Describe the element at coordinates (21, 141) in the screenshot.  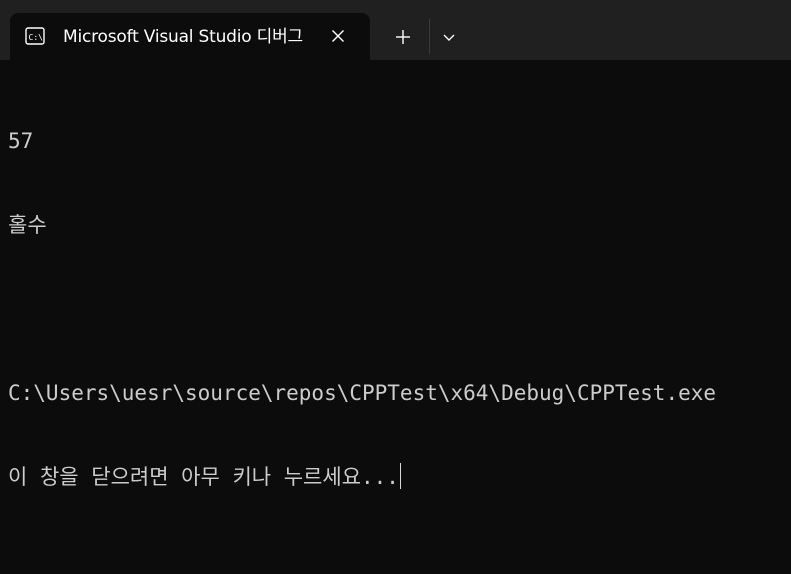
I see `output-line-number: 57` at that location.